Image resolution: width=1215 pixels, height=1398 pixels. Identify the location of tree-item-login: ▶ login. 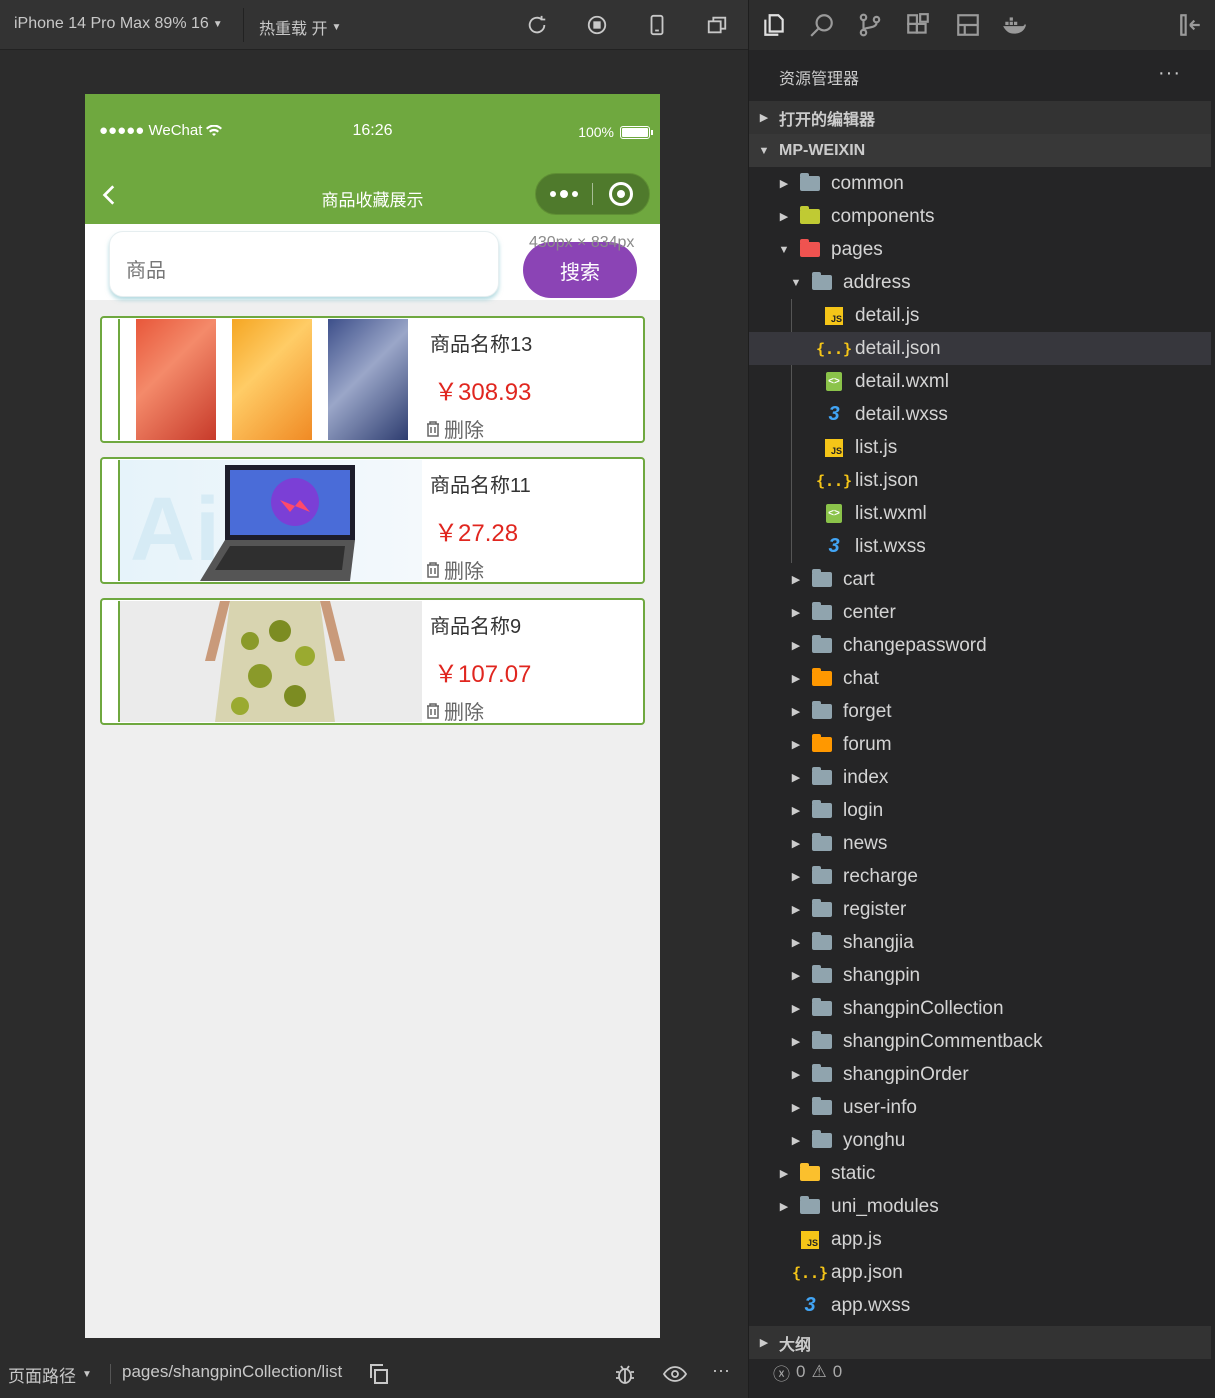
(980, 810).